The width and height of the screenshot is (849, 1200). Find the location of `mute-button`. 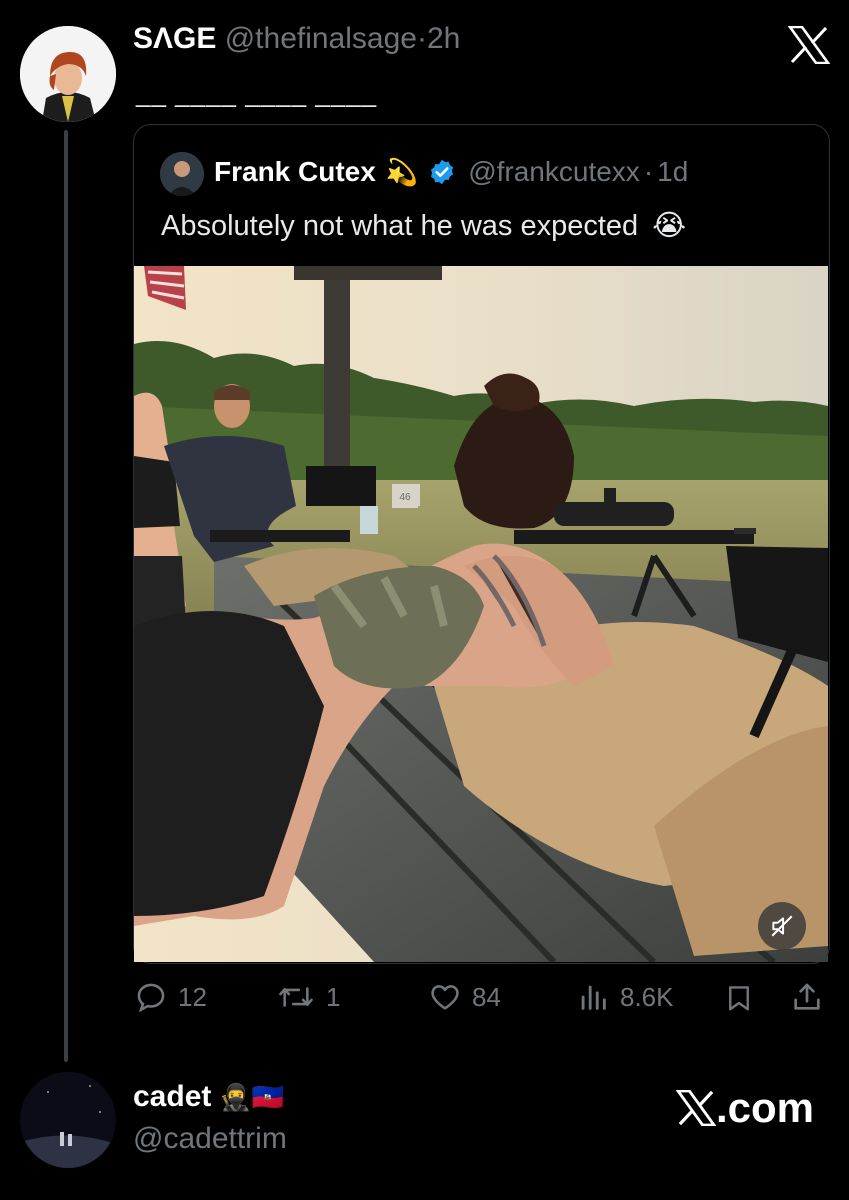

mute-button is located at coordinates (782, 926).